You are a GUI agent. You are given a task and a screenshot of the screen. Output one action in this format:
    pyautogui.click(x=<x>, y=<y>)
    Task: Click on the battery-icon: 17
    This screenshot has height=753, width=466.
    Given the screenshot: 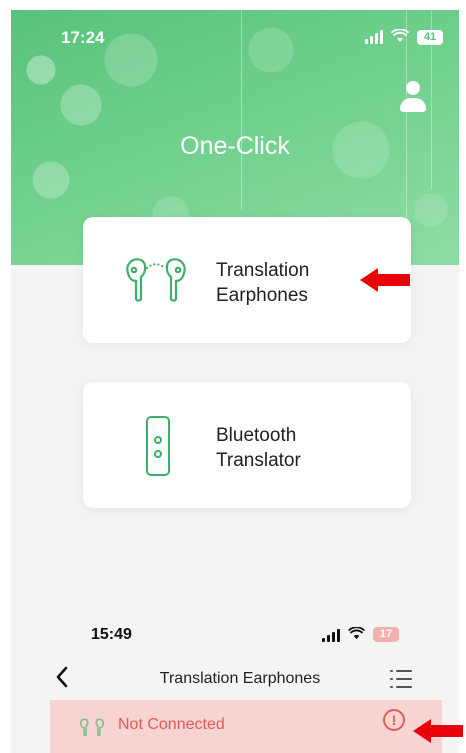 What is the action you would take?
    pyautogui.click(x=386, y=634)
    